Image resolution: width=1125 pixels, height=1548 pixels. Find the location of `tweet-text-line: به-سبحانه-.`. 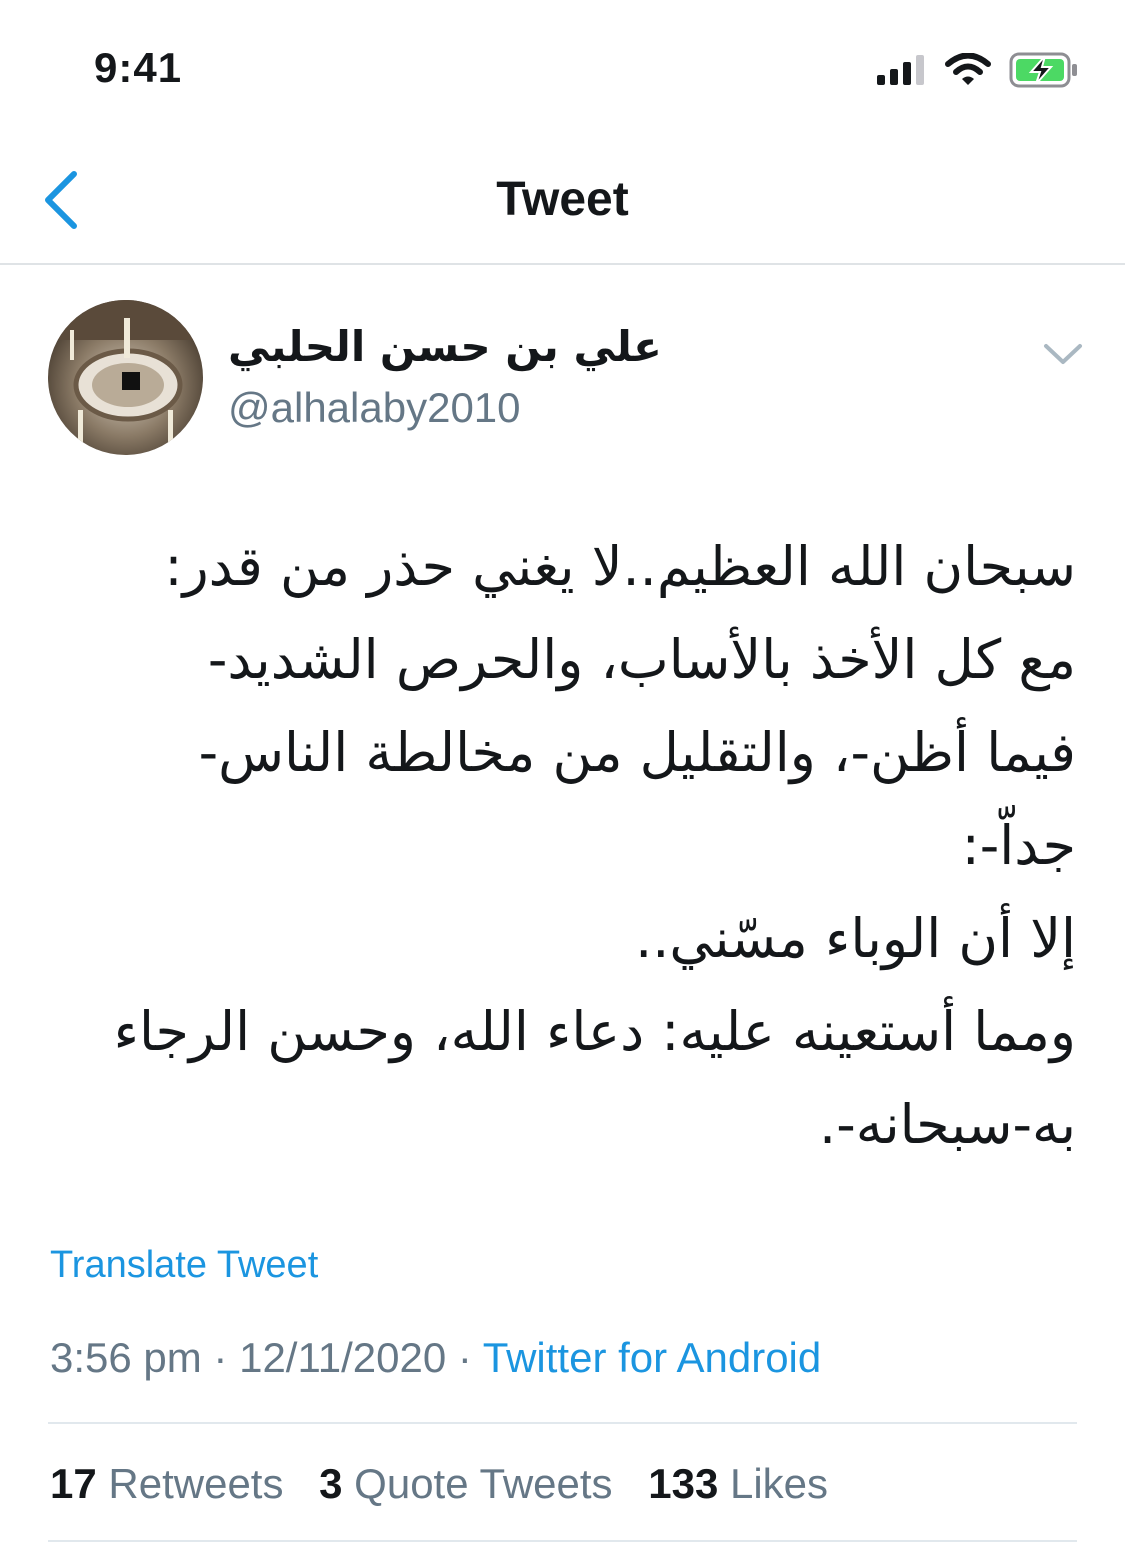

tweet-text-line: به-سبحانه-. is located at coordinates (947, 1124).